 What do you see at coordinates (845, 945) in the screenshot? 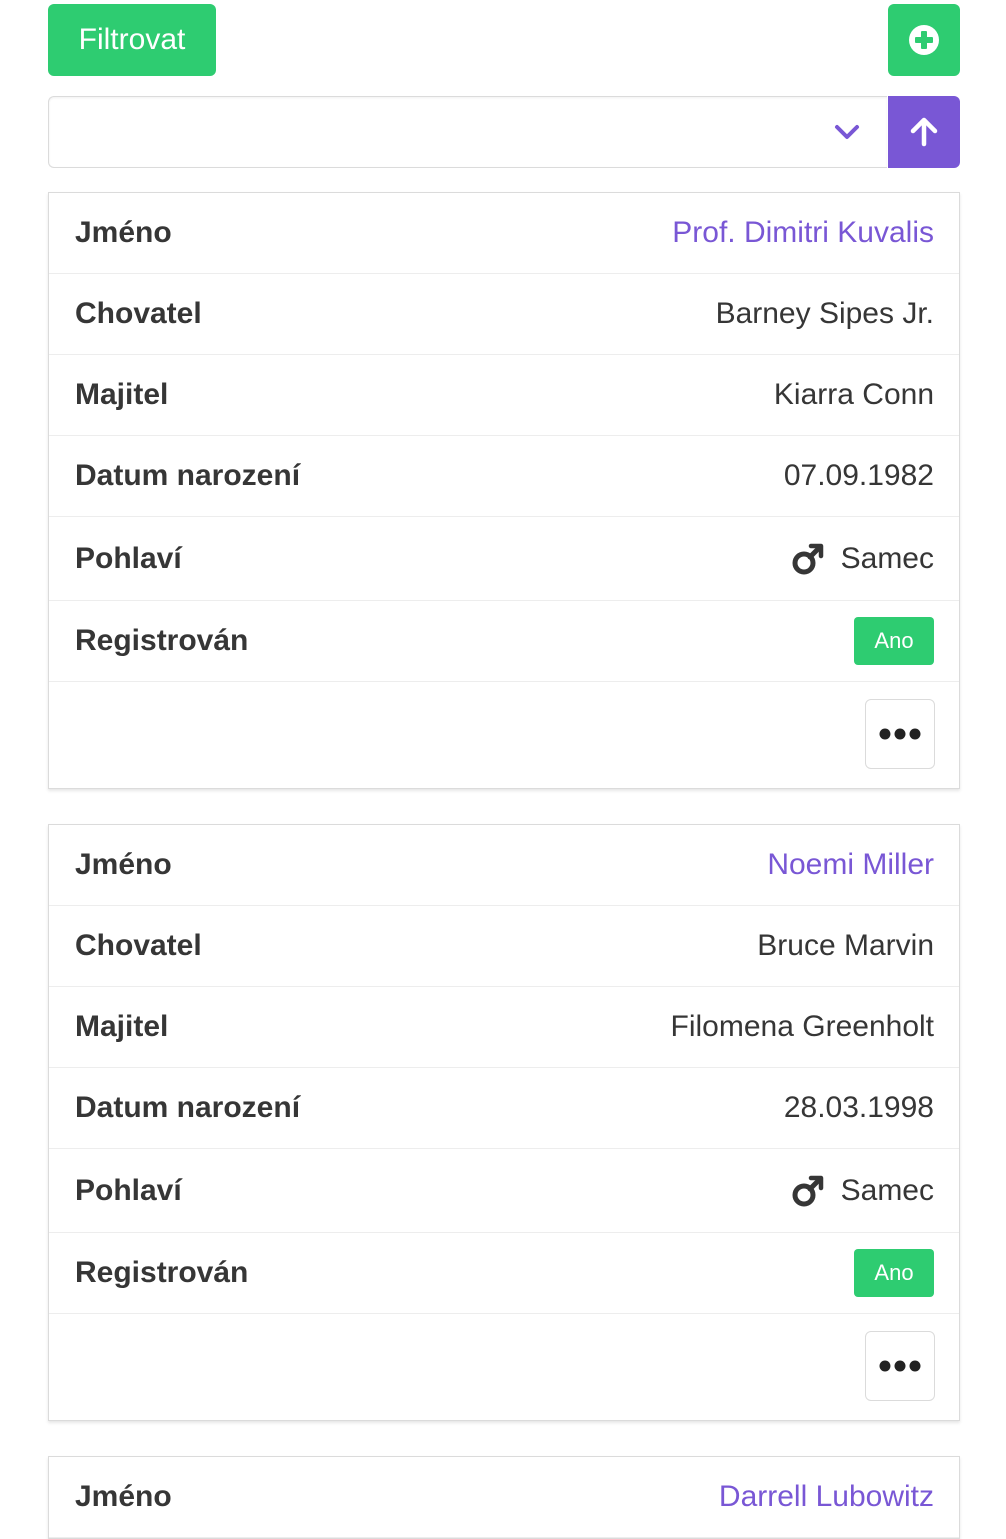
I see `breeder-value: Bruce Marvin` at bounding box center [845, 945].